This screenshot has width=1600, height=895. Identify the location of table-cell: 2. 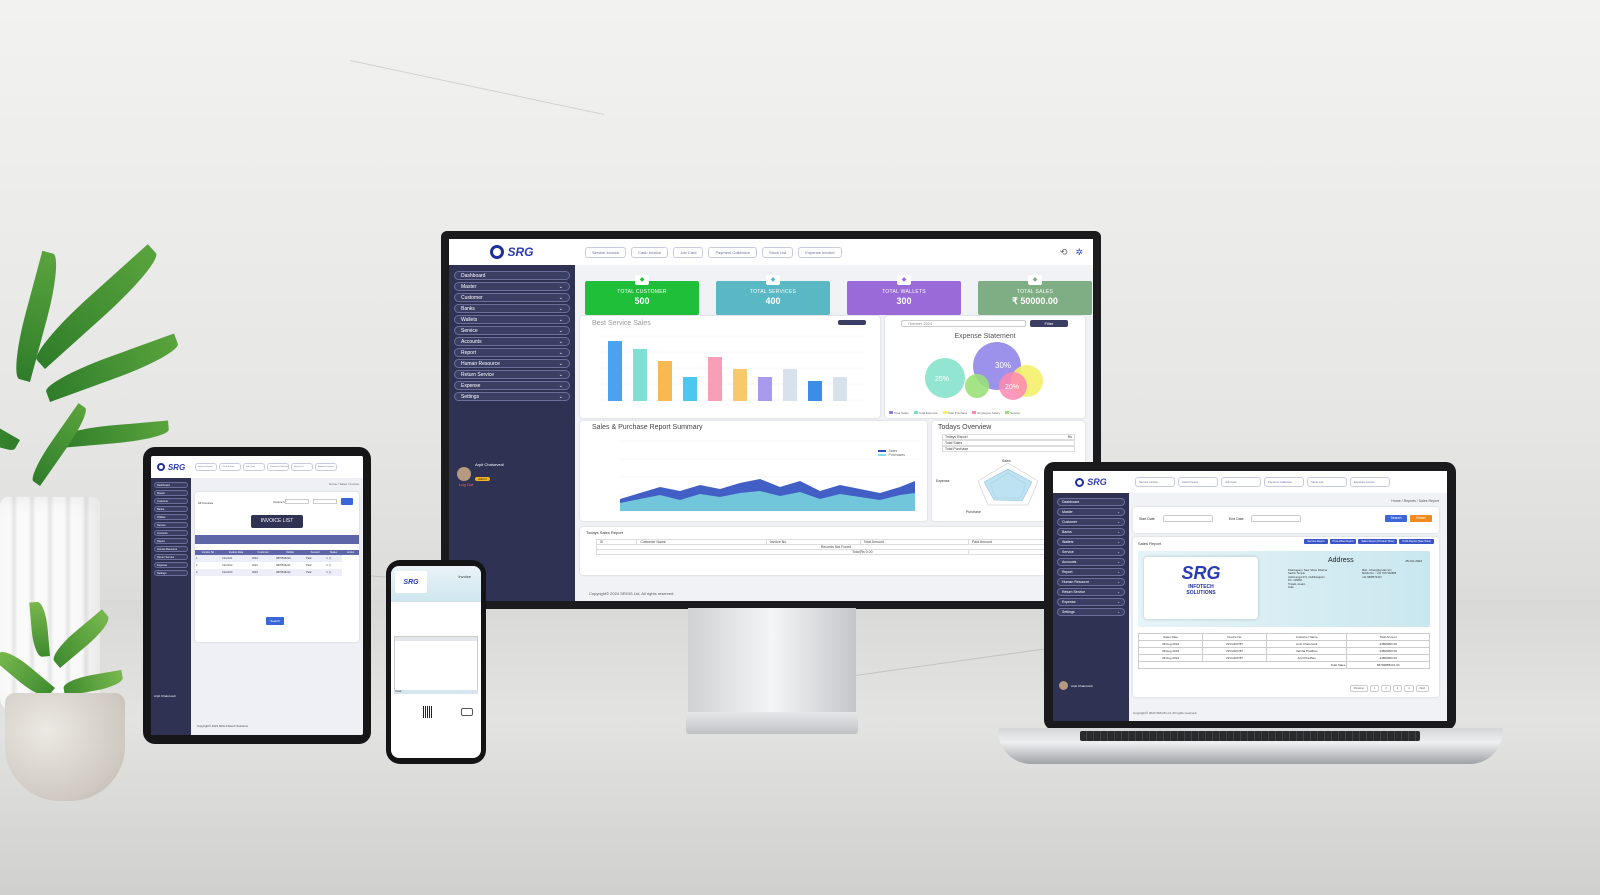
(197, 565).